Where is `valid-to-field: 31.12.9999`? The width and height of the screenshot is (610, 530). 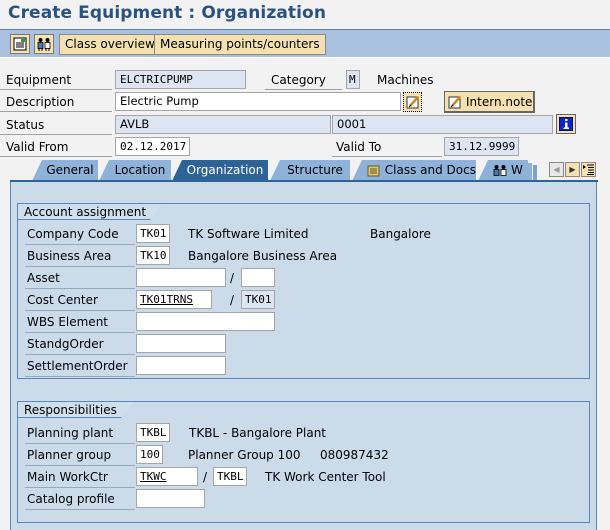 valid-to-field: 31.12.9999 is located at coordinates (481, 146).